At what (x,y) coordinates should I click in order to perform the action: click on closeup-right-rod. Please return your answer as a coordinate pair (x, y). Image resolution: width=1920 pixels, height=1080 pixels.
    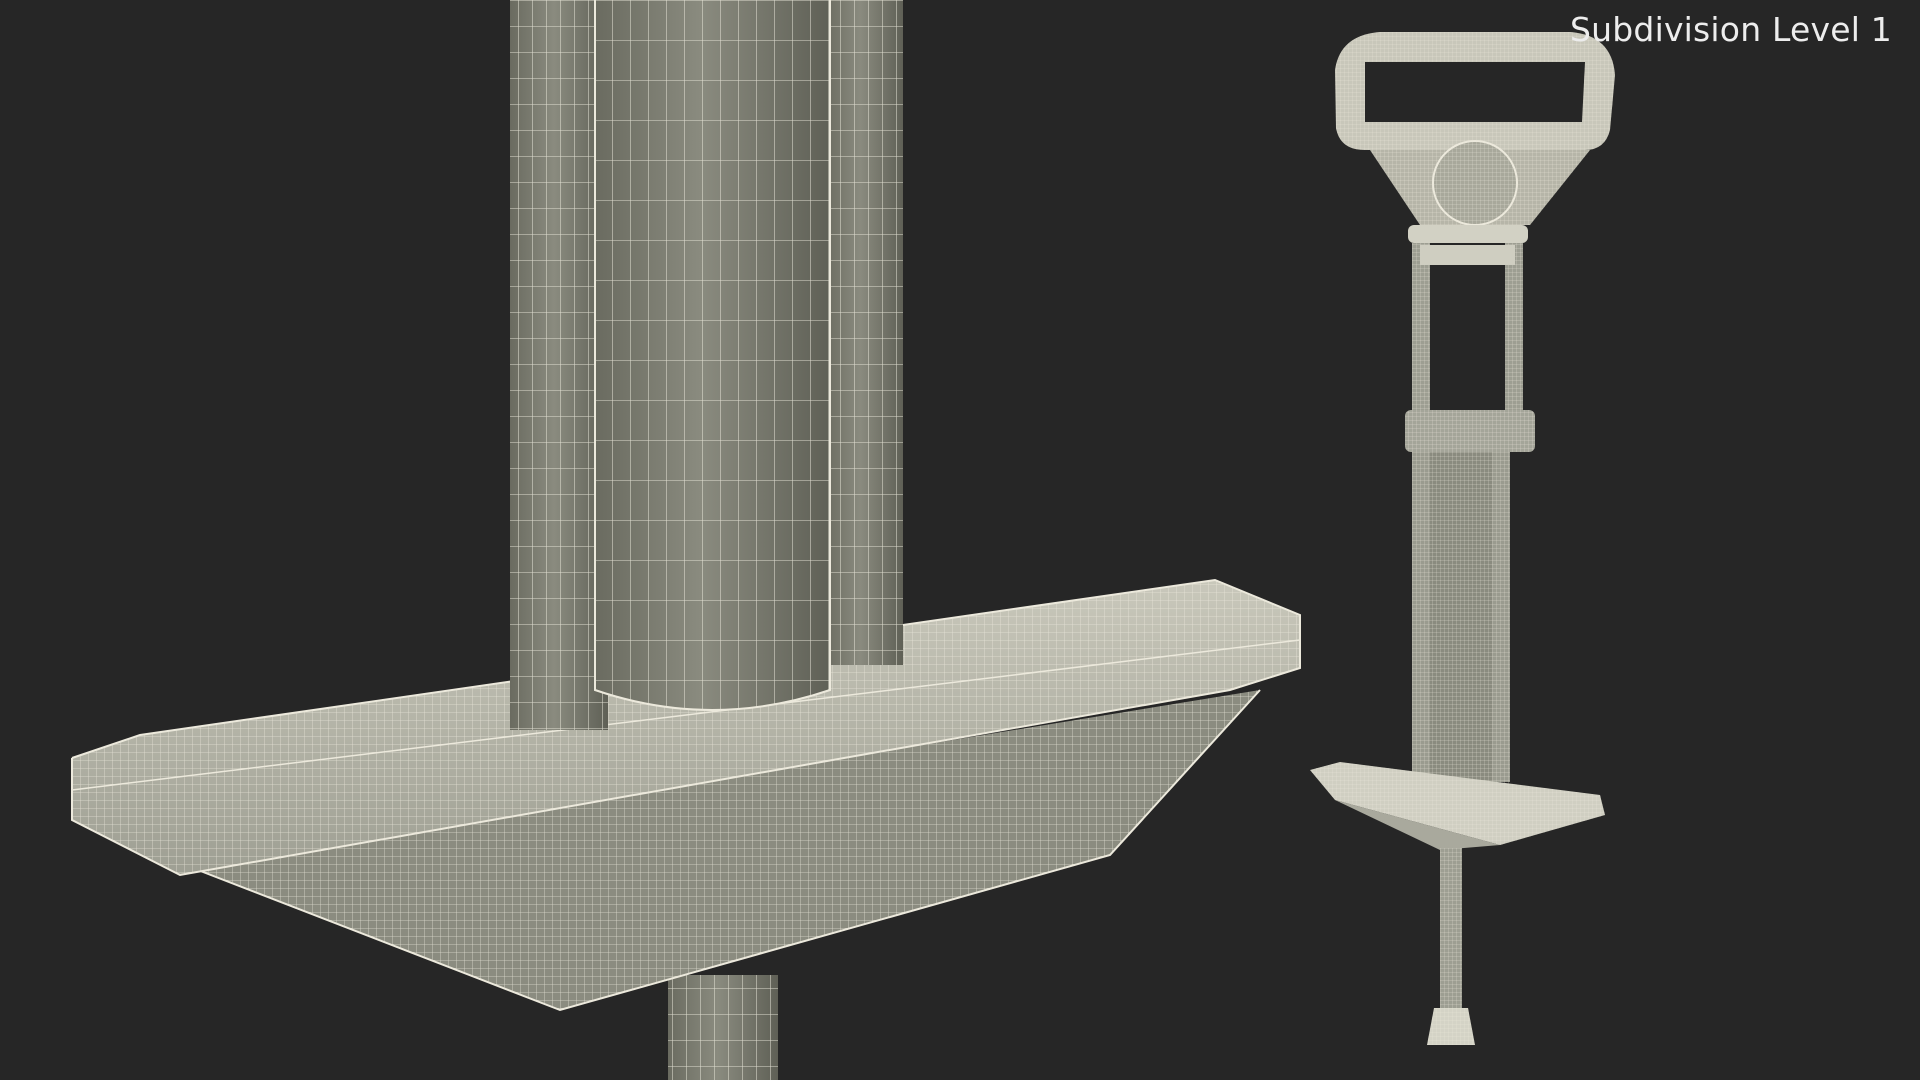
    Looking at the image, I should click on (864, 332).